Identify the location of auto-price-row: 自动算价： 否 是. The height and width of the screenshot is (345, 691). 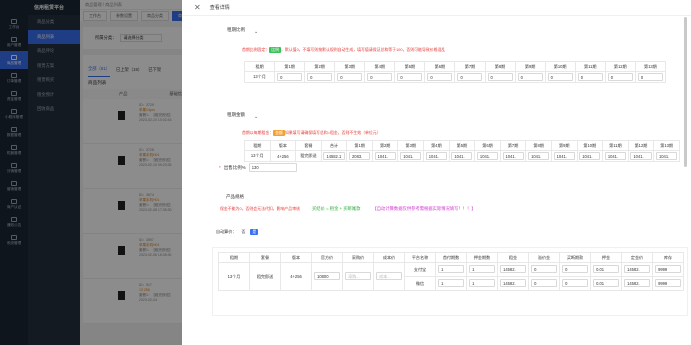
(237, 232).